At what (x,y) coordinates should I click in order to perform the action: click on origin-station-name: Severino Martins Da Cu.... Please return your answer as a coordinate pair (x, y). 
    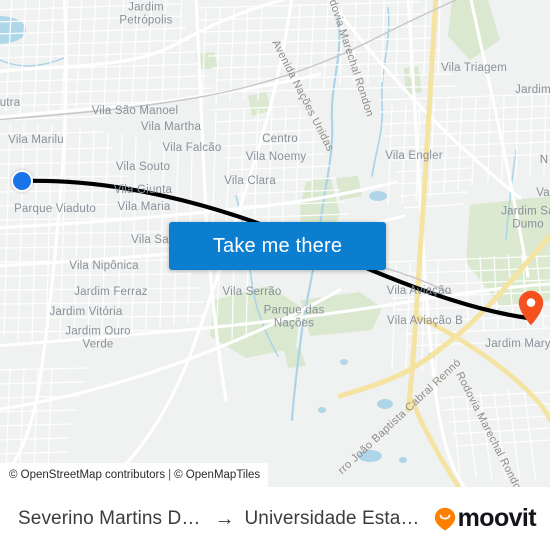
    Looking at the image, I should click on (111, 519).